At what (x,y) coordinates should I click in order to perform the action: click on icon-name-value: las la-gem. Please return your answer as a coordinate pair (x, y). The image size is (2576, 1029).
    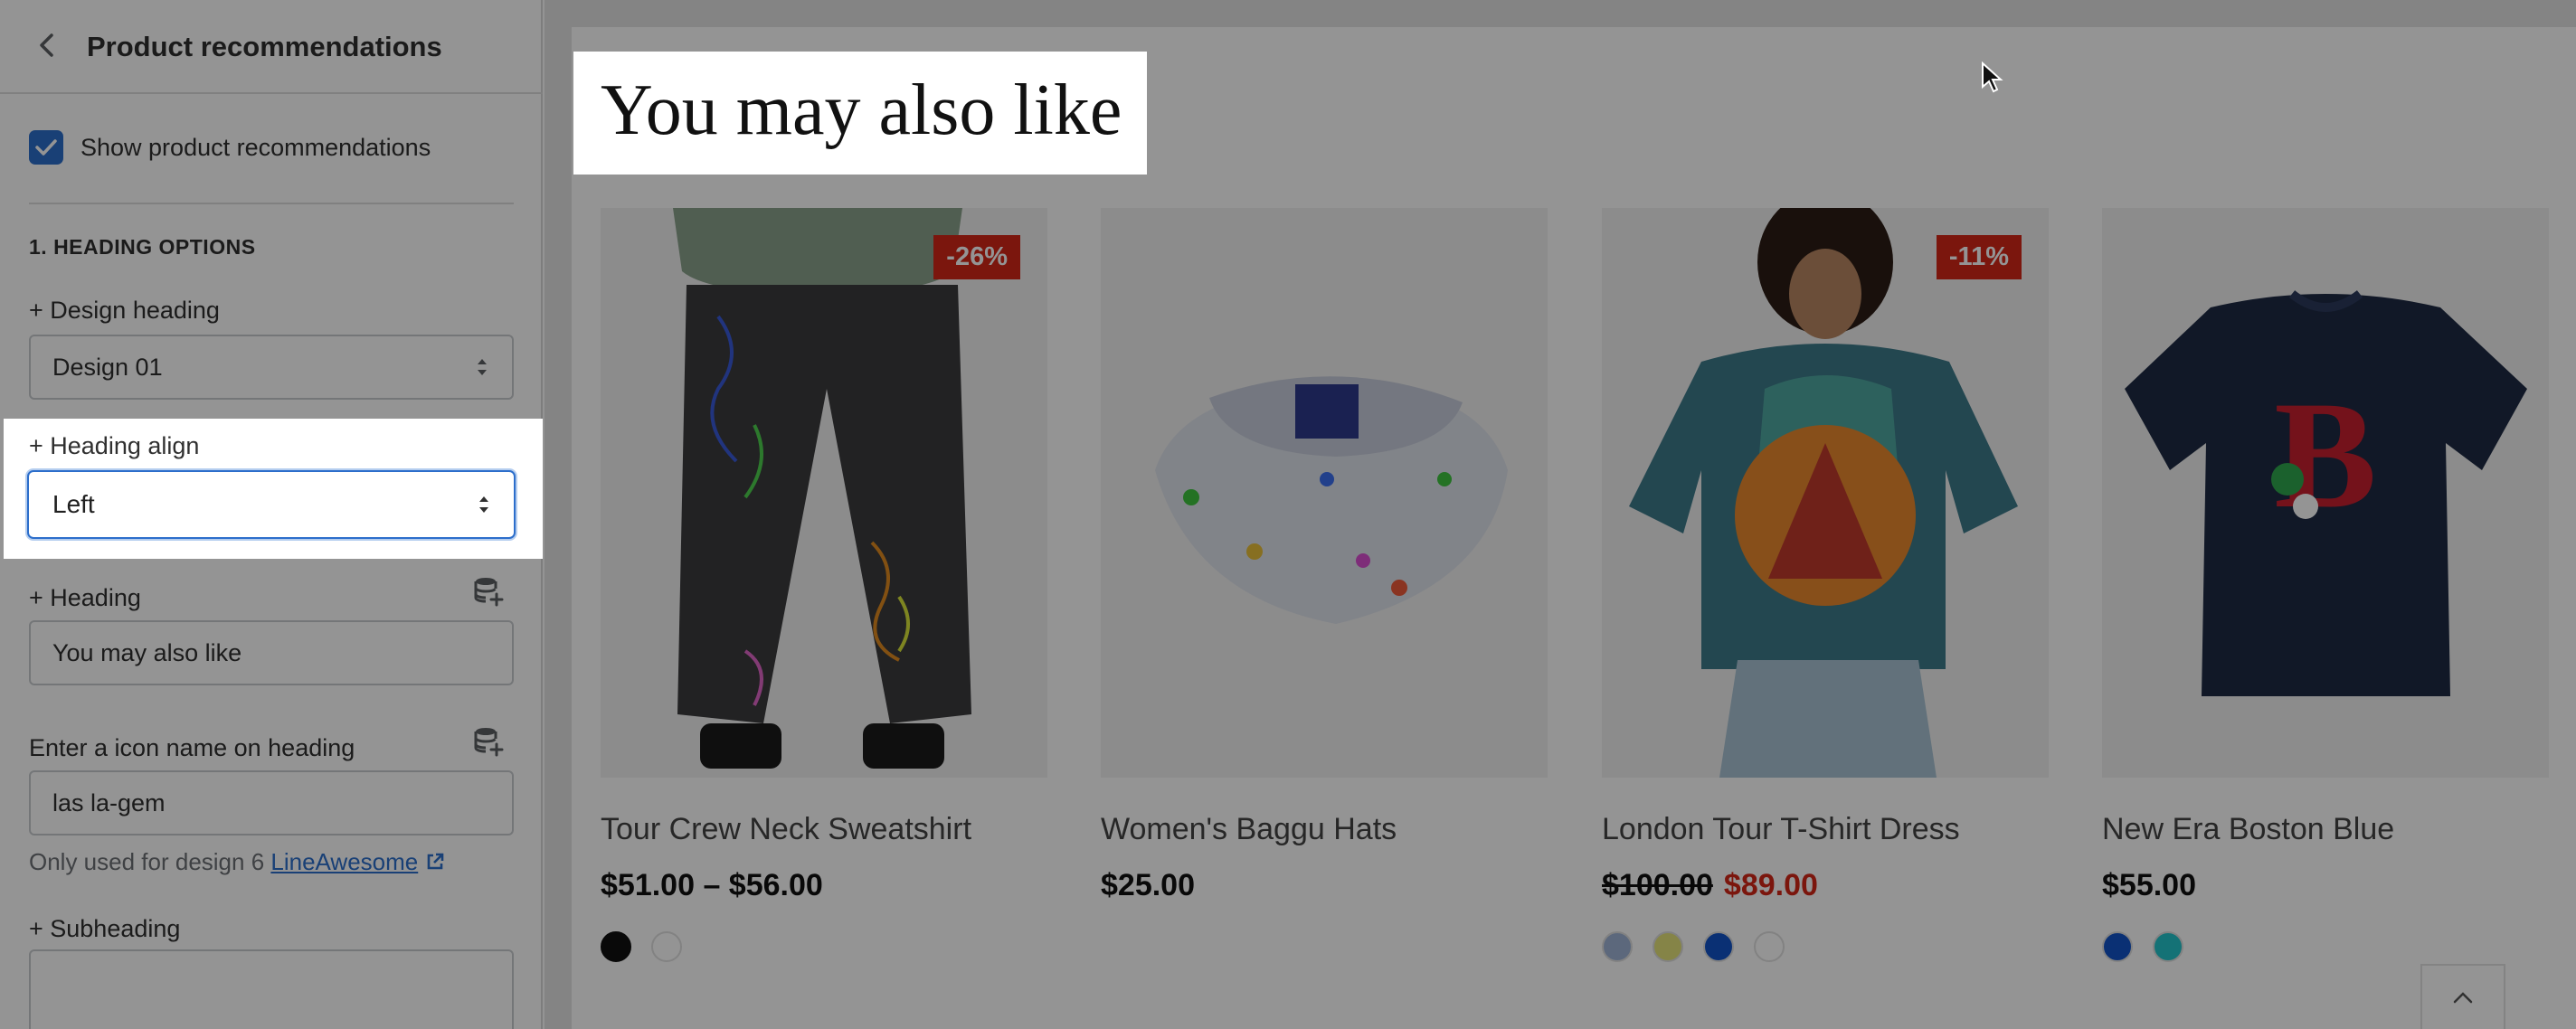
    Looking at the image, I should click on (109, 802).